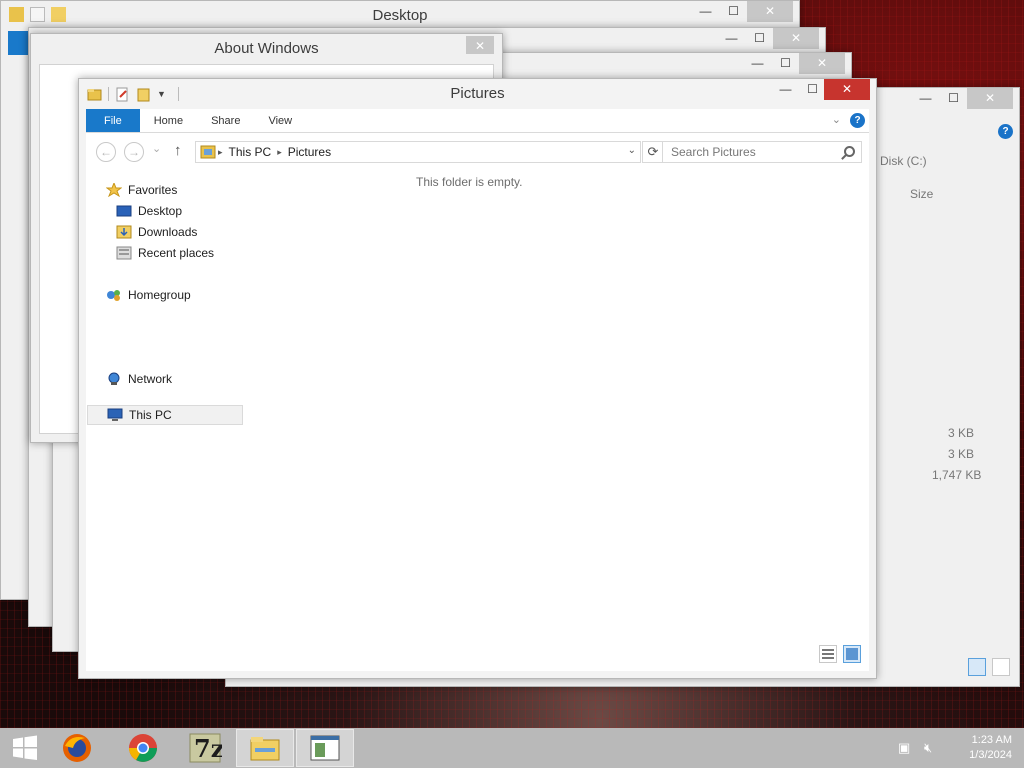 This screenshot has width=1024, height=768. What do you see at coordinates (822, 63) in the screenshot?
I see `bg3-close-button: ✕` at bounding box center [822, 63].